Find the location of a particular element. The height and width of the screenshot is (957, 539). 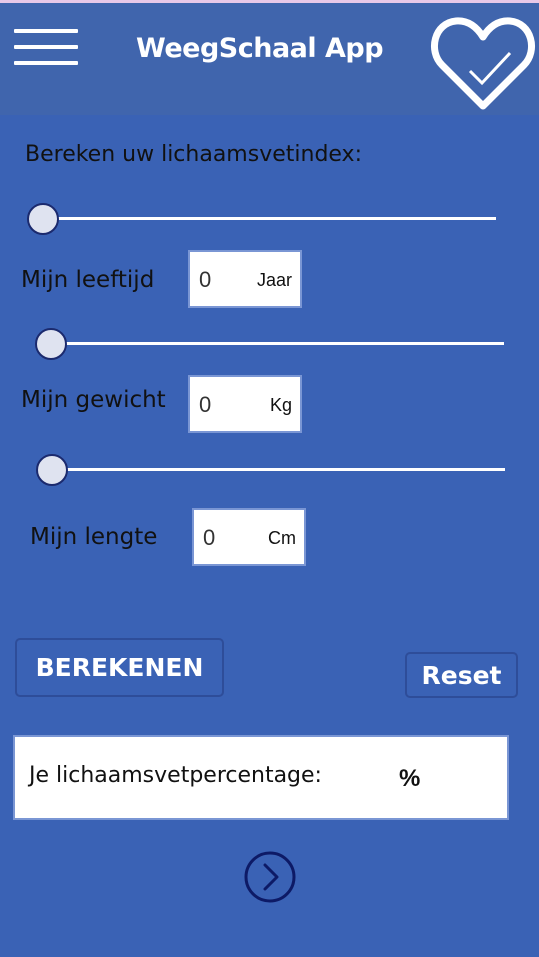

age-unit: Jaar is located at coordinates (274, 280).